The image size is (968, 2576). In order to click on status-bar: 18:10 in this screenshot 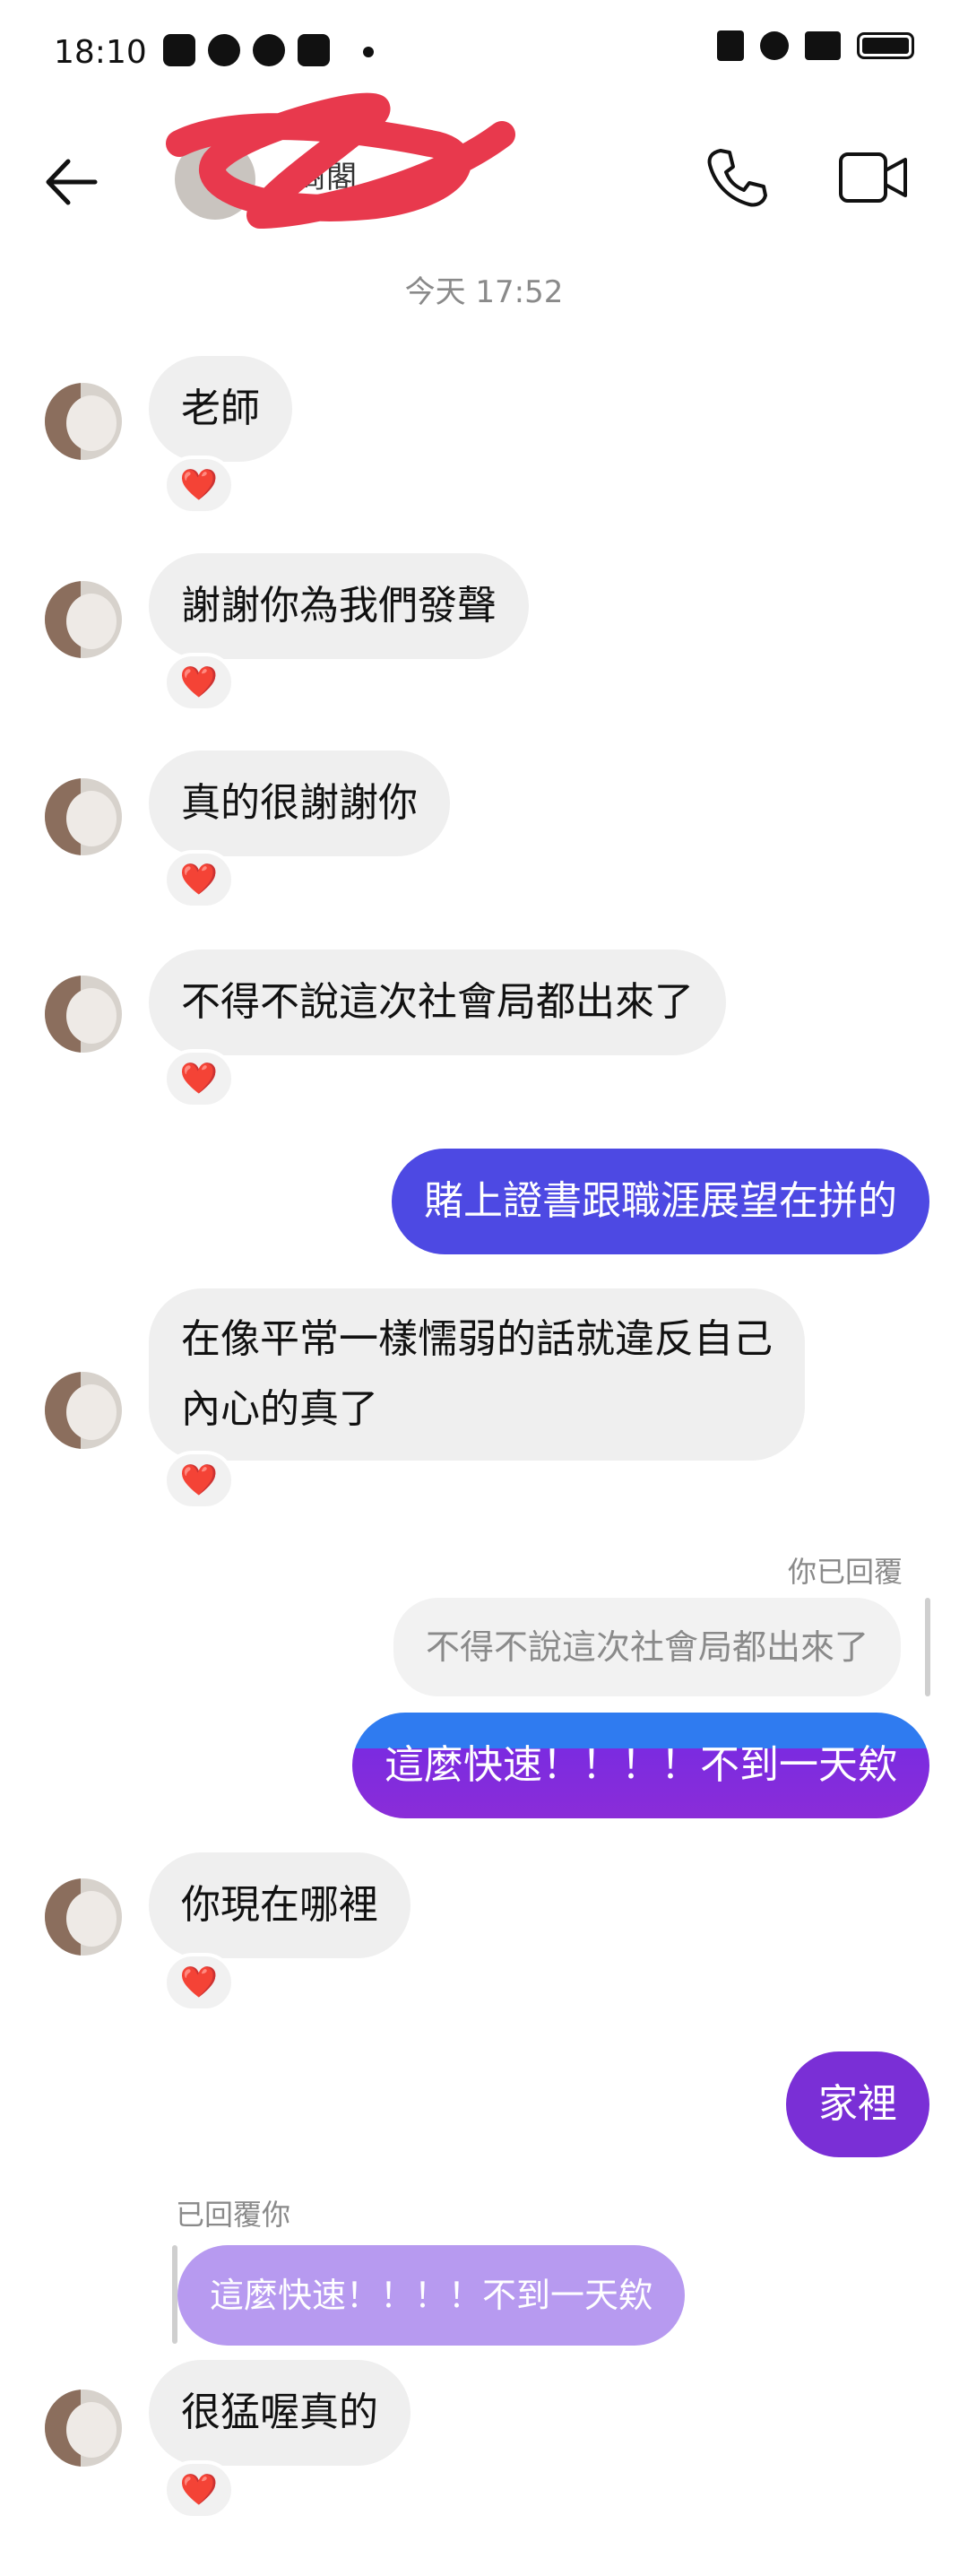, I will do `click(484, 54)`.